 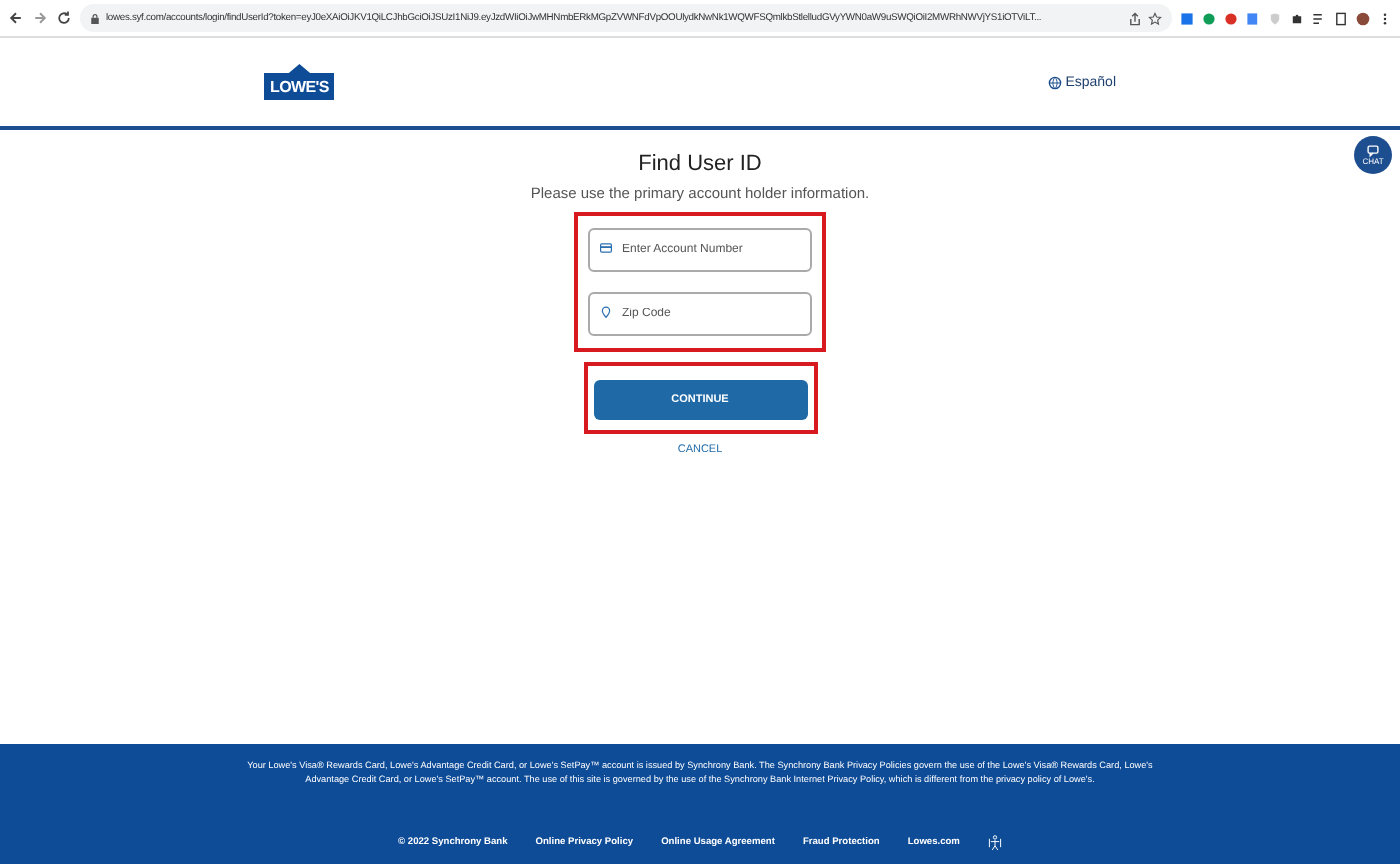 What do you see at coordinates (299, 82) in the screenshot?
I see `logo: LOWE'S` at bounding box center [299, 82].